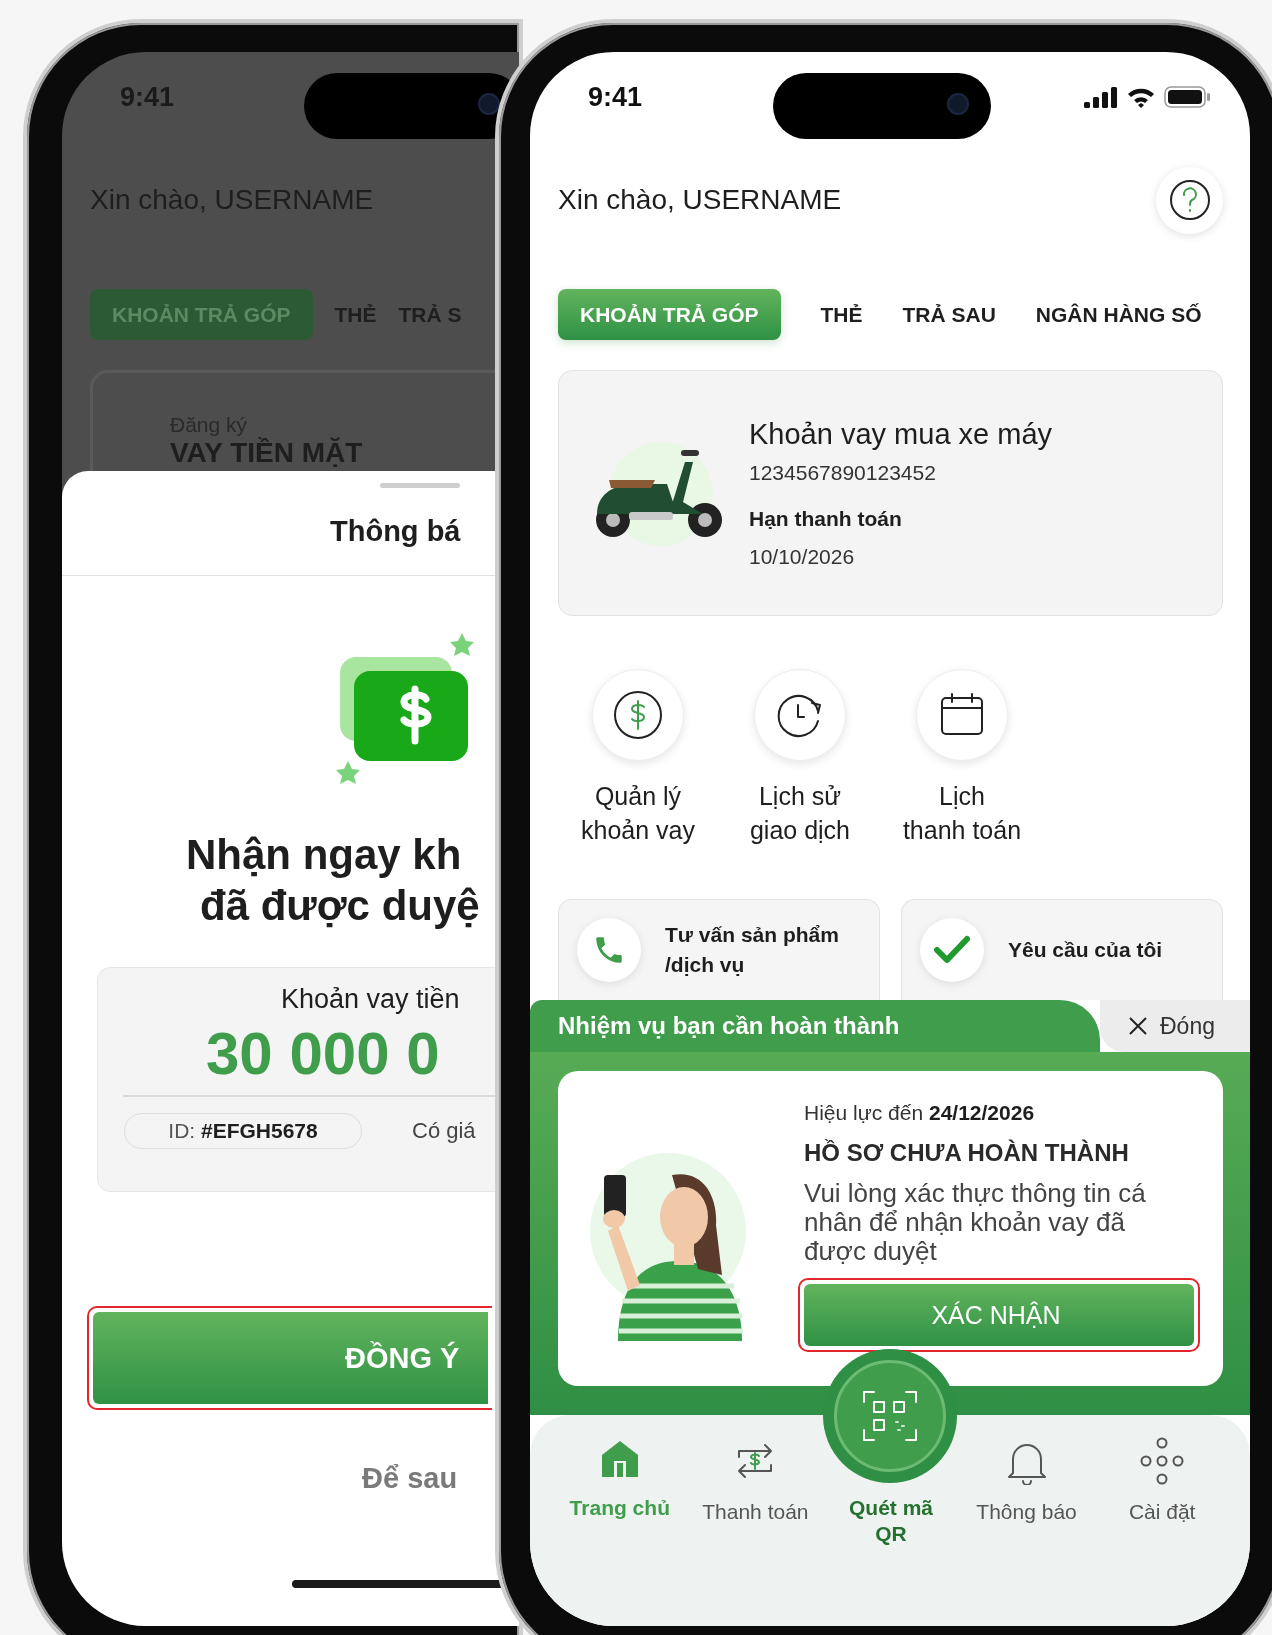 This screenshot has width=1272, height=1635. I want to click on loan-amount: 30 000 0, so click(323, 1054).